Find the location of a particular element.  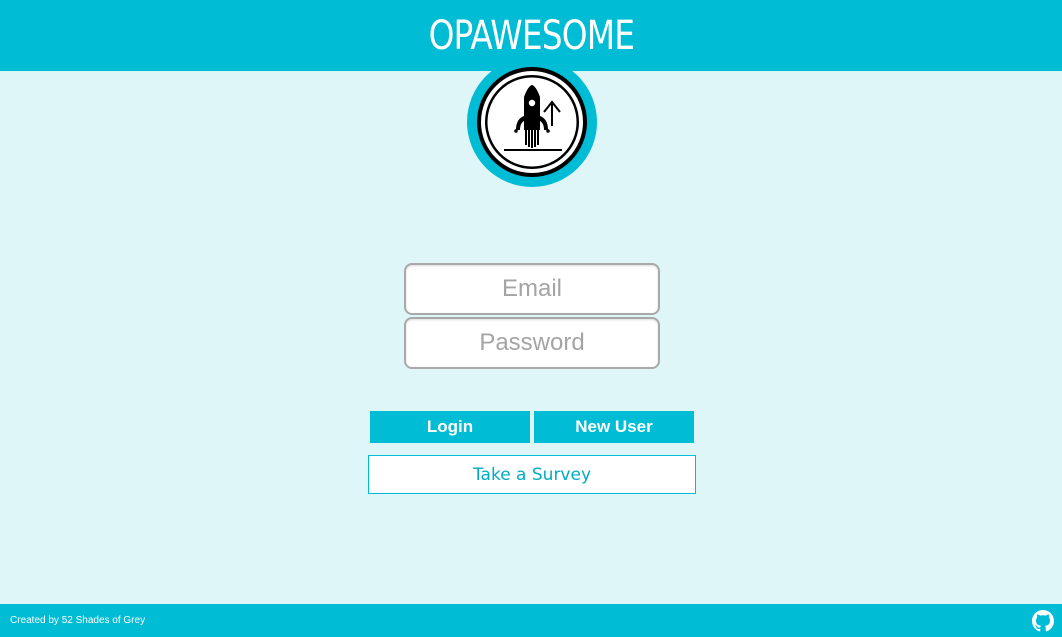

login-form is located at coordinates (532, 317).